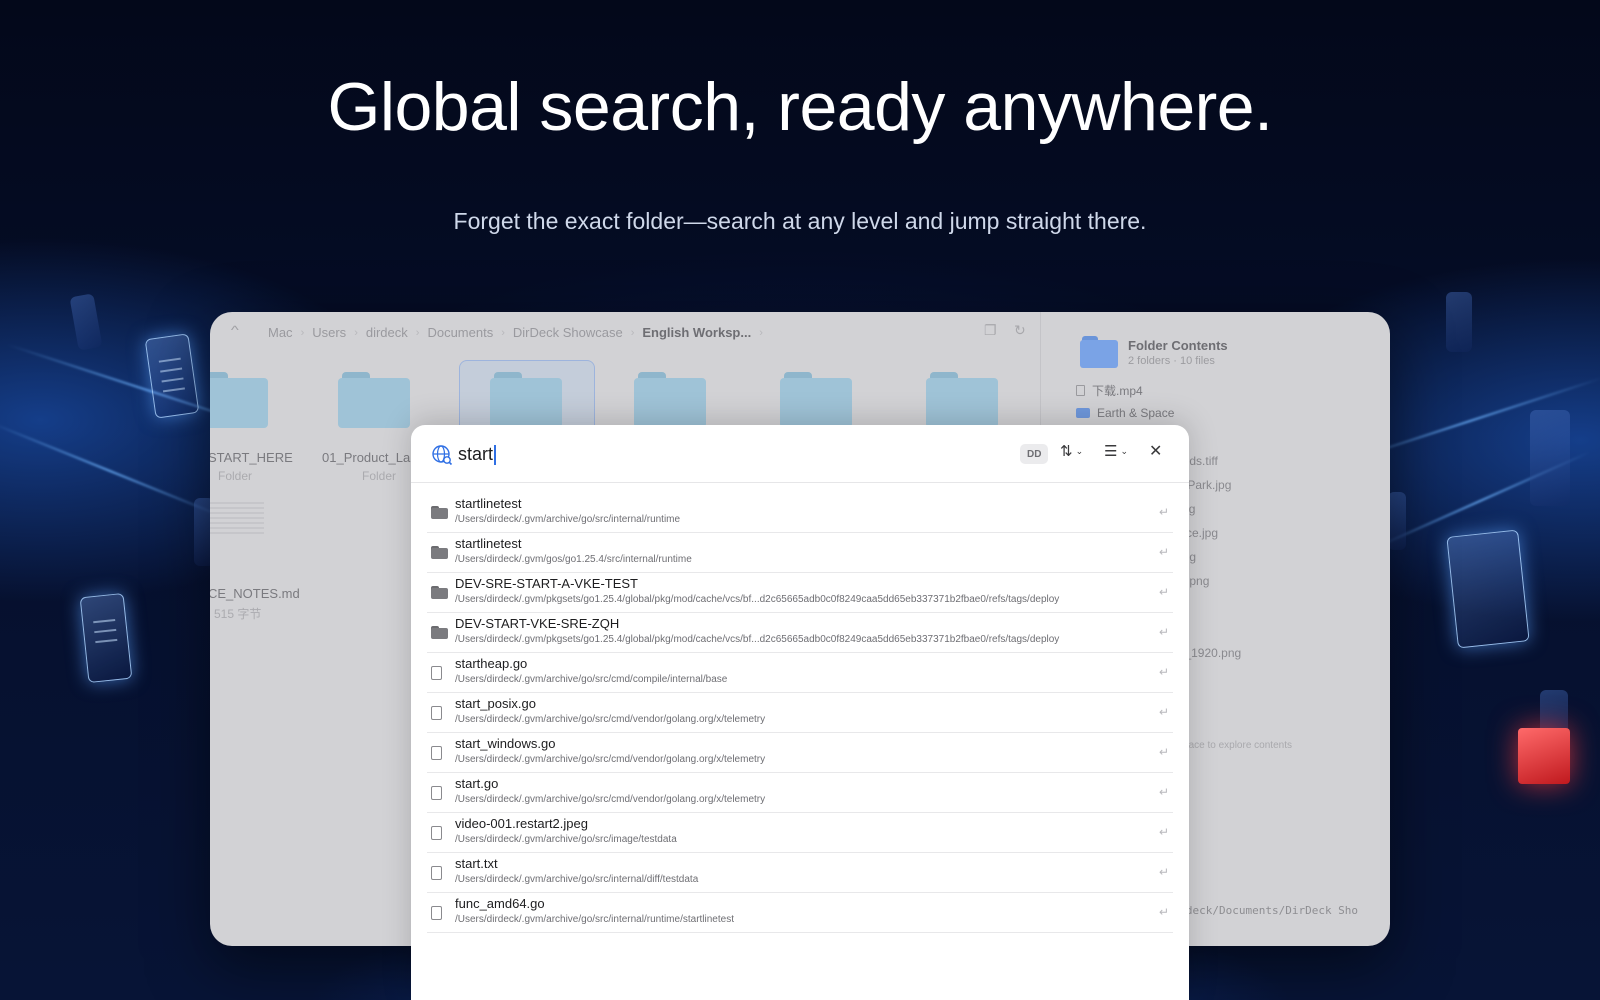  I want to click on breadcrumb-item: DirDeck Showcase, so click(568, 332).